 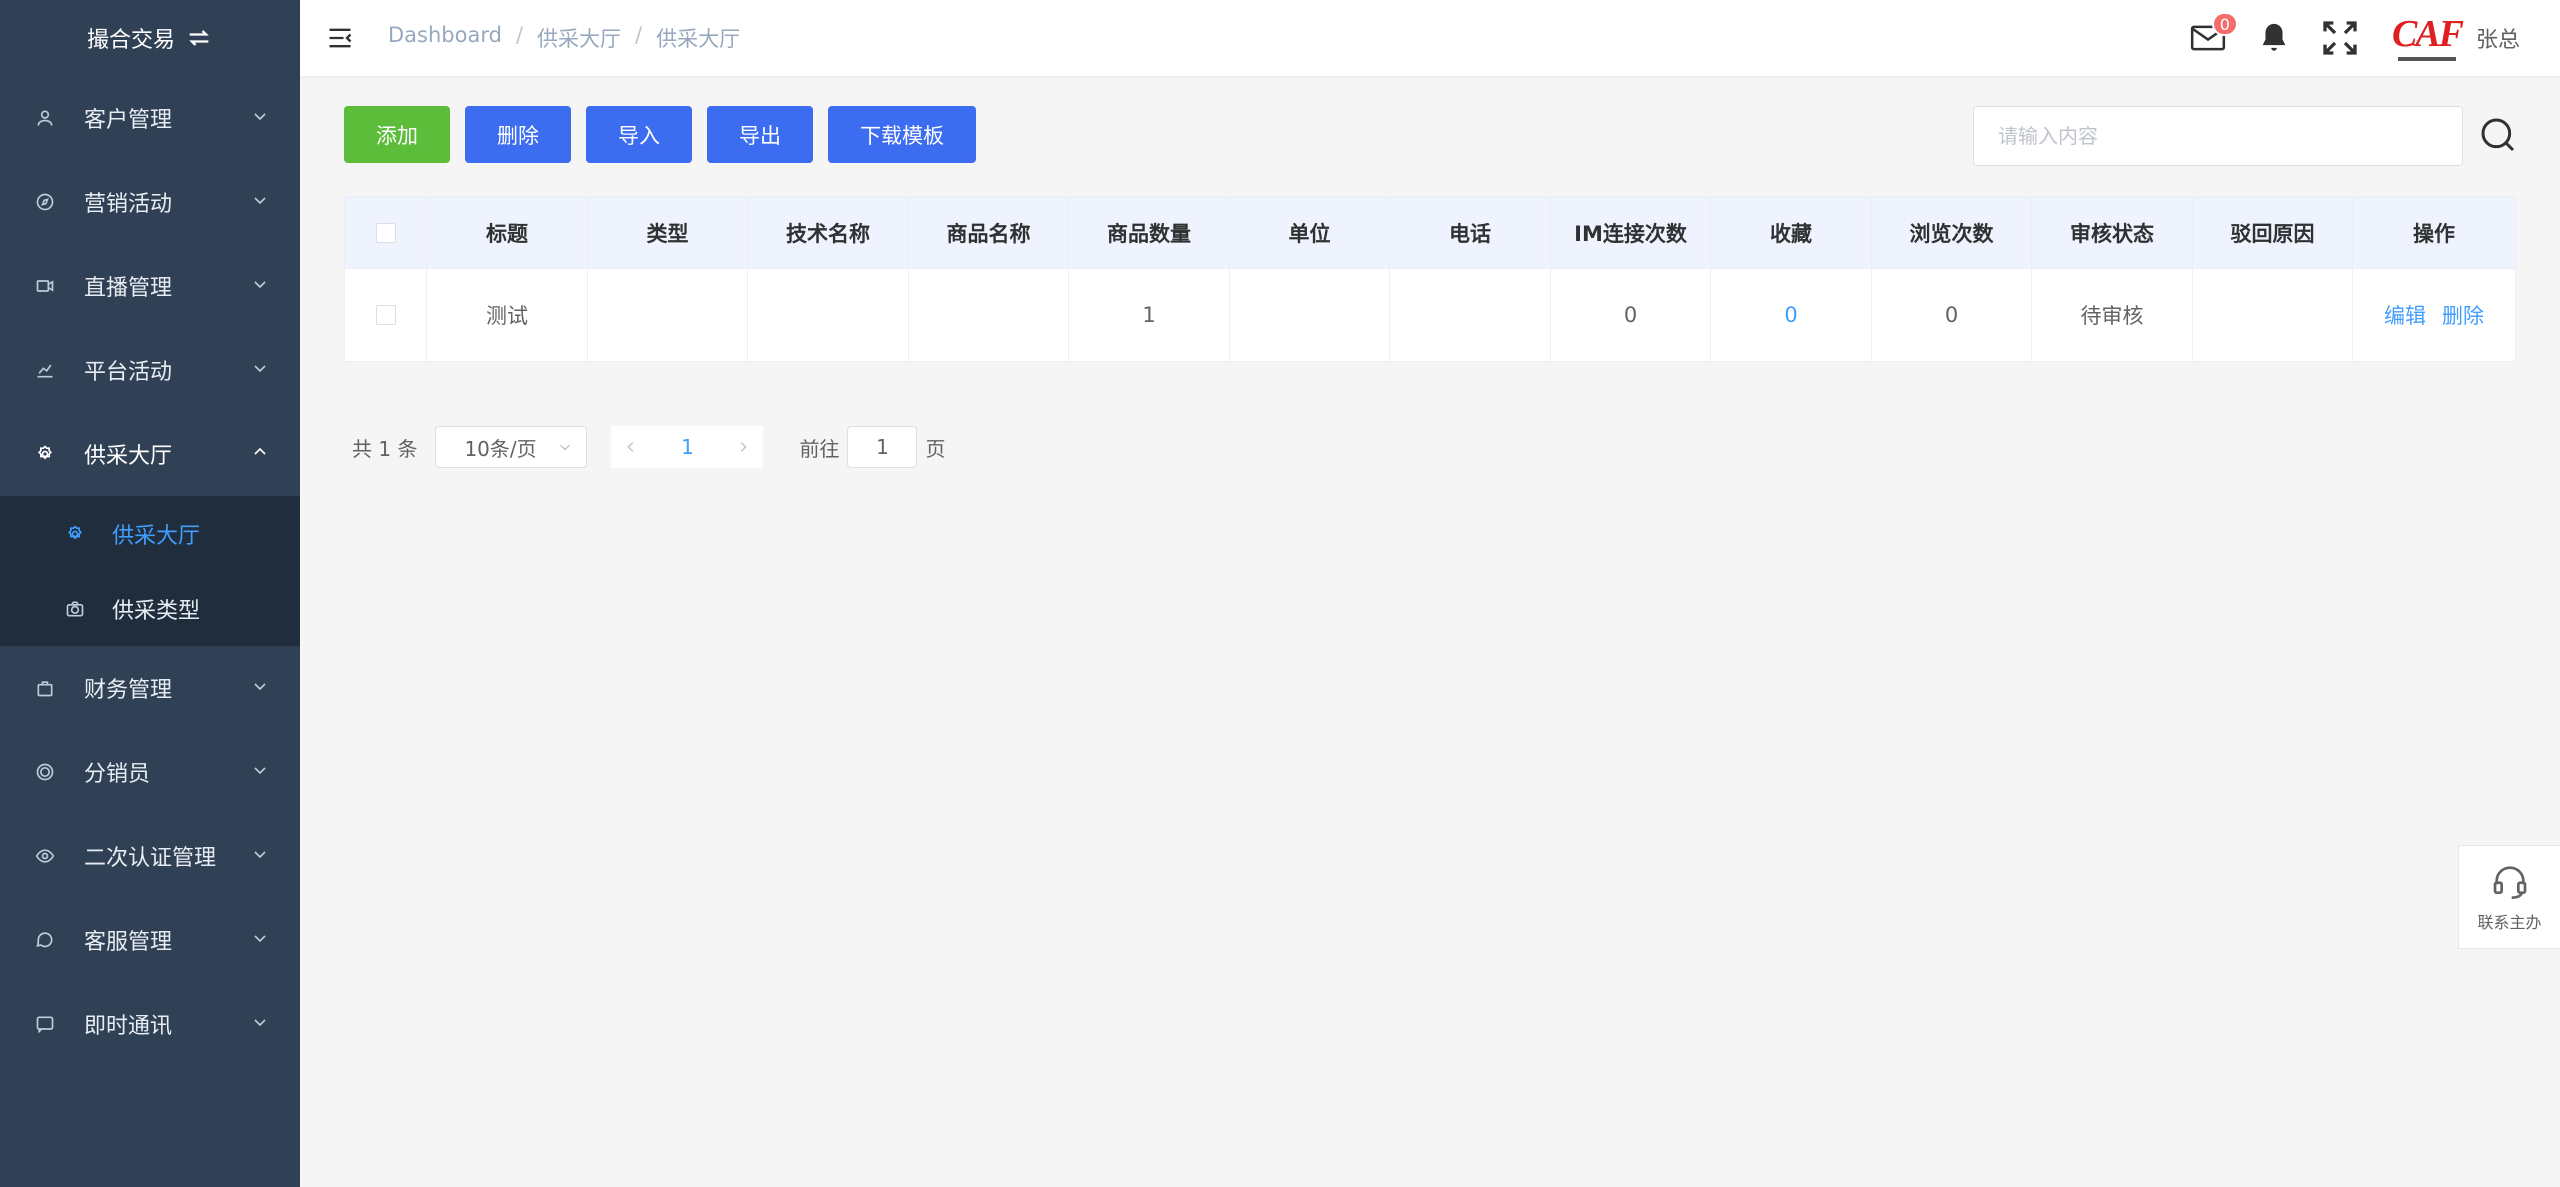 What do you see at coordinates (2112, 233) in the screenshot?
I see `column-header: 审核状态` at bounding box center [2112, 233].